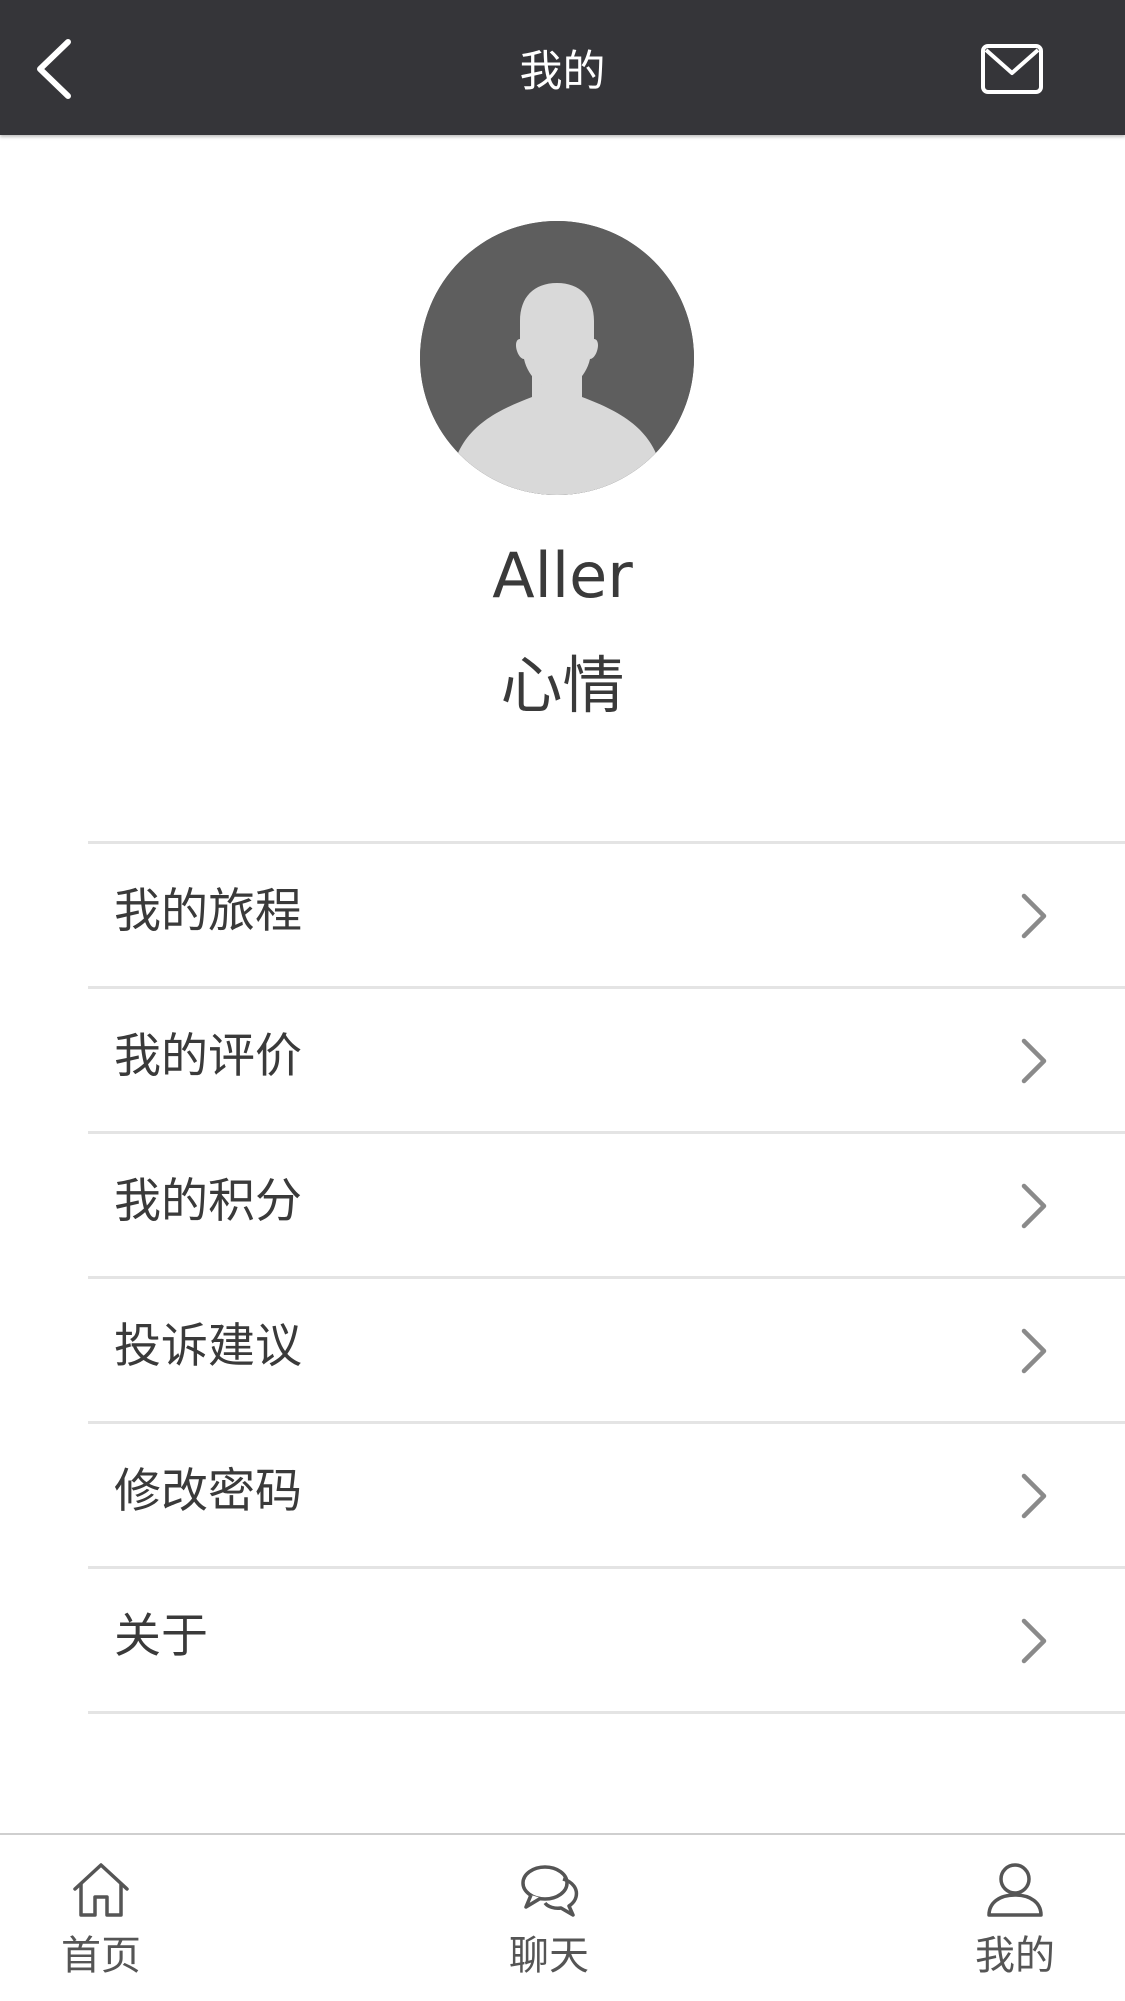 This screenshot has height=2001, width=1125. Describe the element at coordinates (1015, 1956) in the screenshot. I see `tab-label: 我的` at that location.